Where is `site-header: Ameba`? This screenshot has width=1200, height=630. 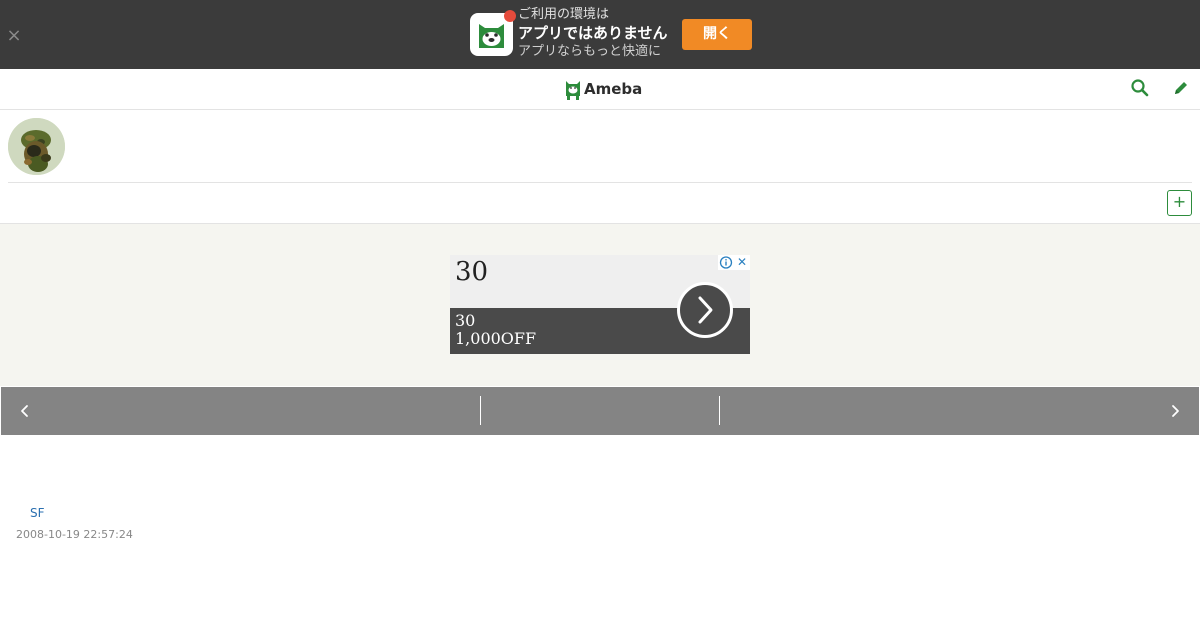
site-header: Ameba is located at coordinates (600, 89).